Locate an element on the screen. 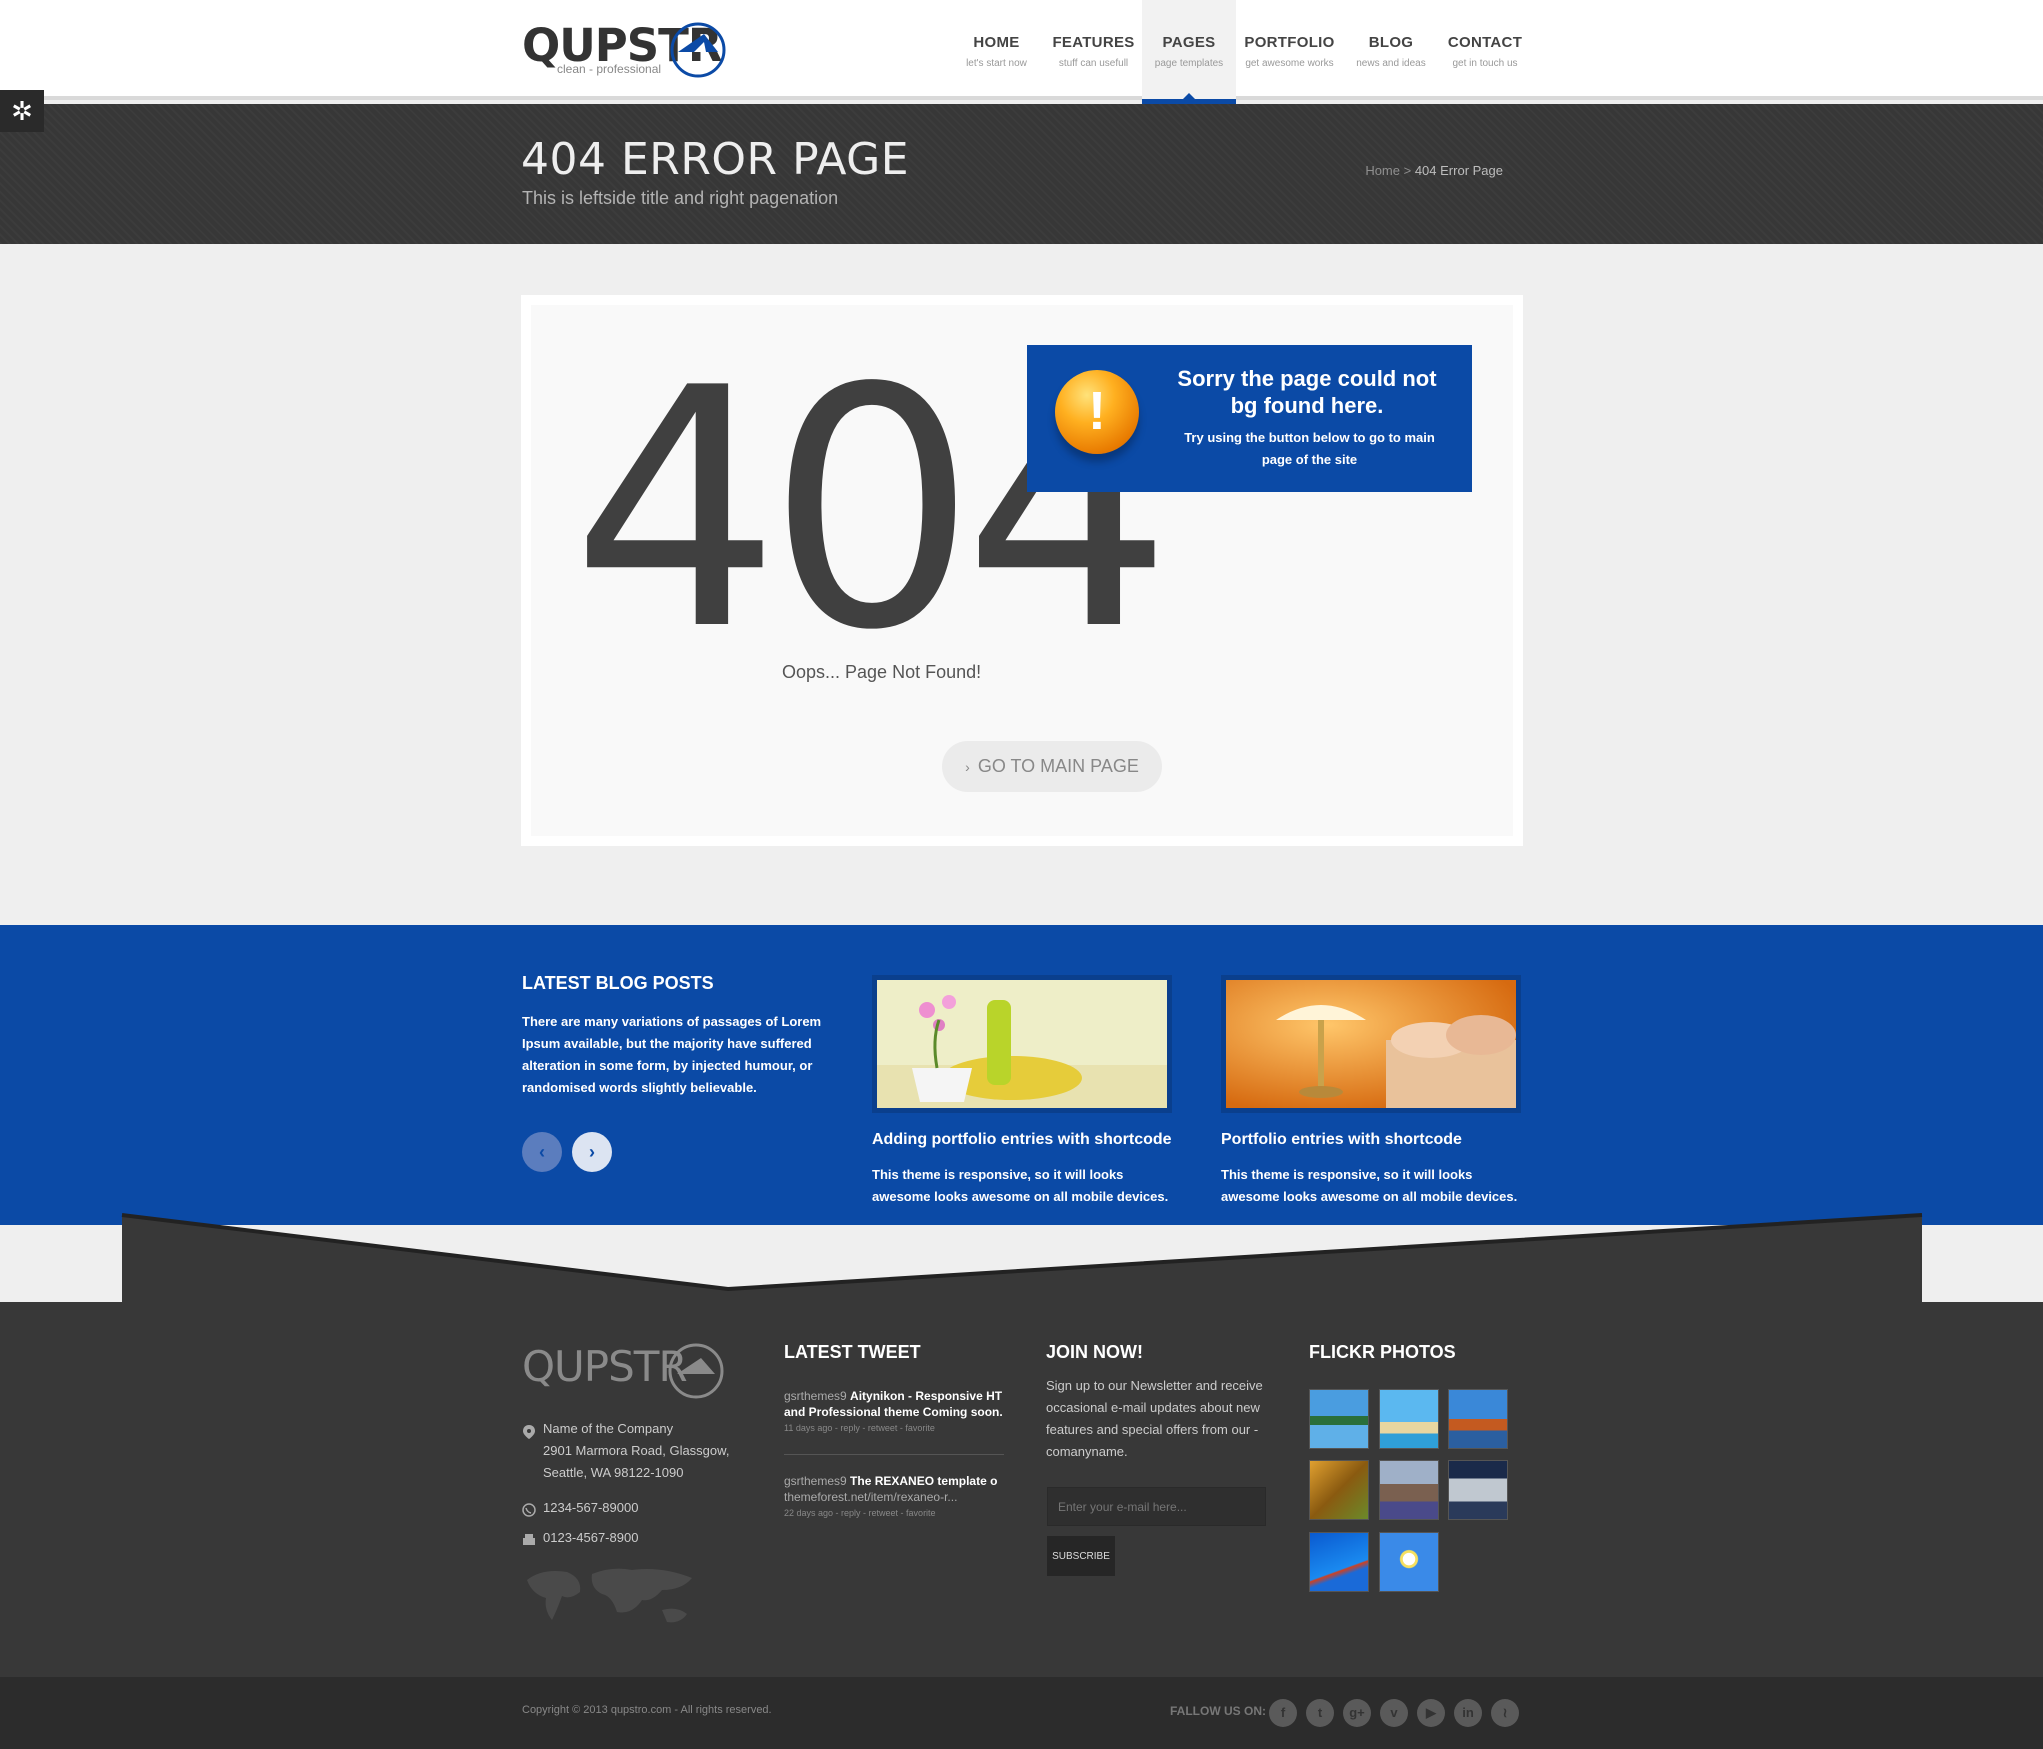 Image resolution: width=2043 pixels, height=1749 pixels. latest-tweet-heading: LATEST TWEET is located at coordinates (852, 1352).